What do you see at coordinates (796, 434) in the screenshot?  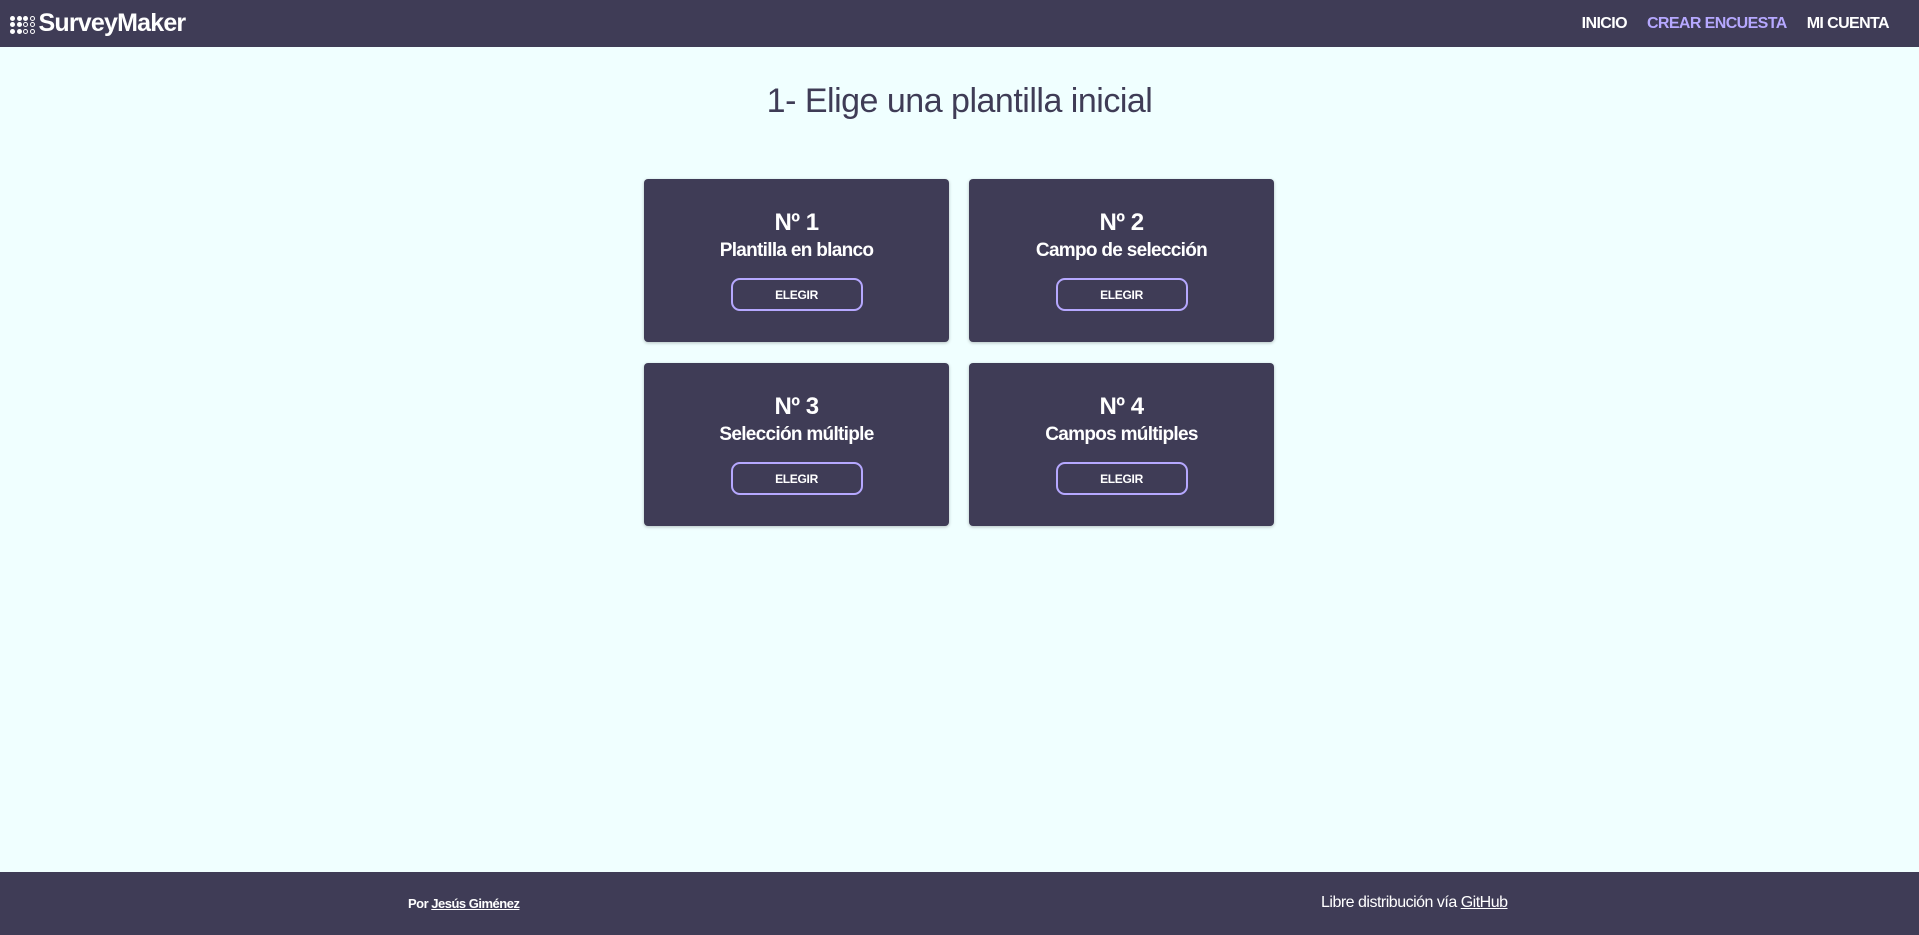 I see `template-name: Selección múltiple` at bounding box center [796, 434].